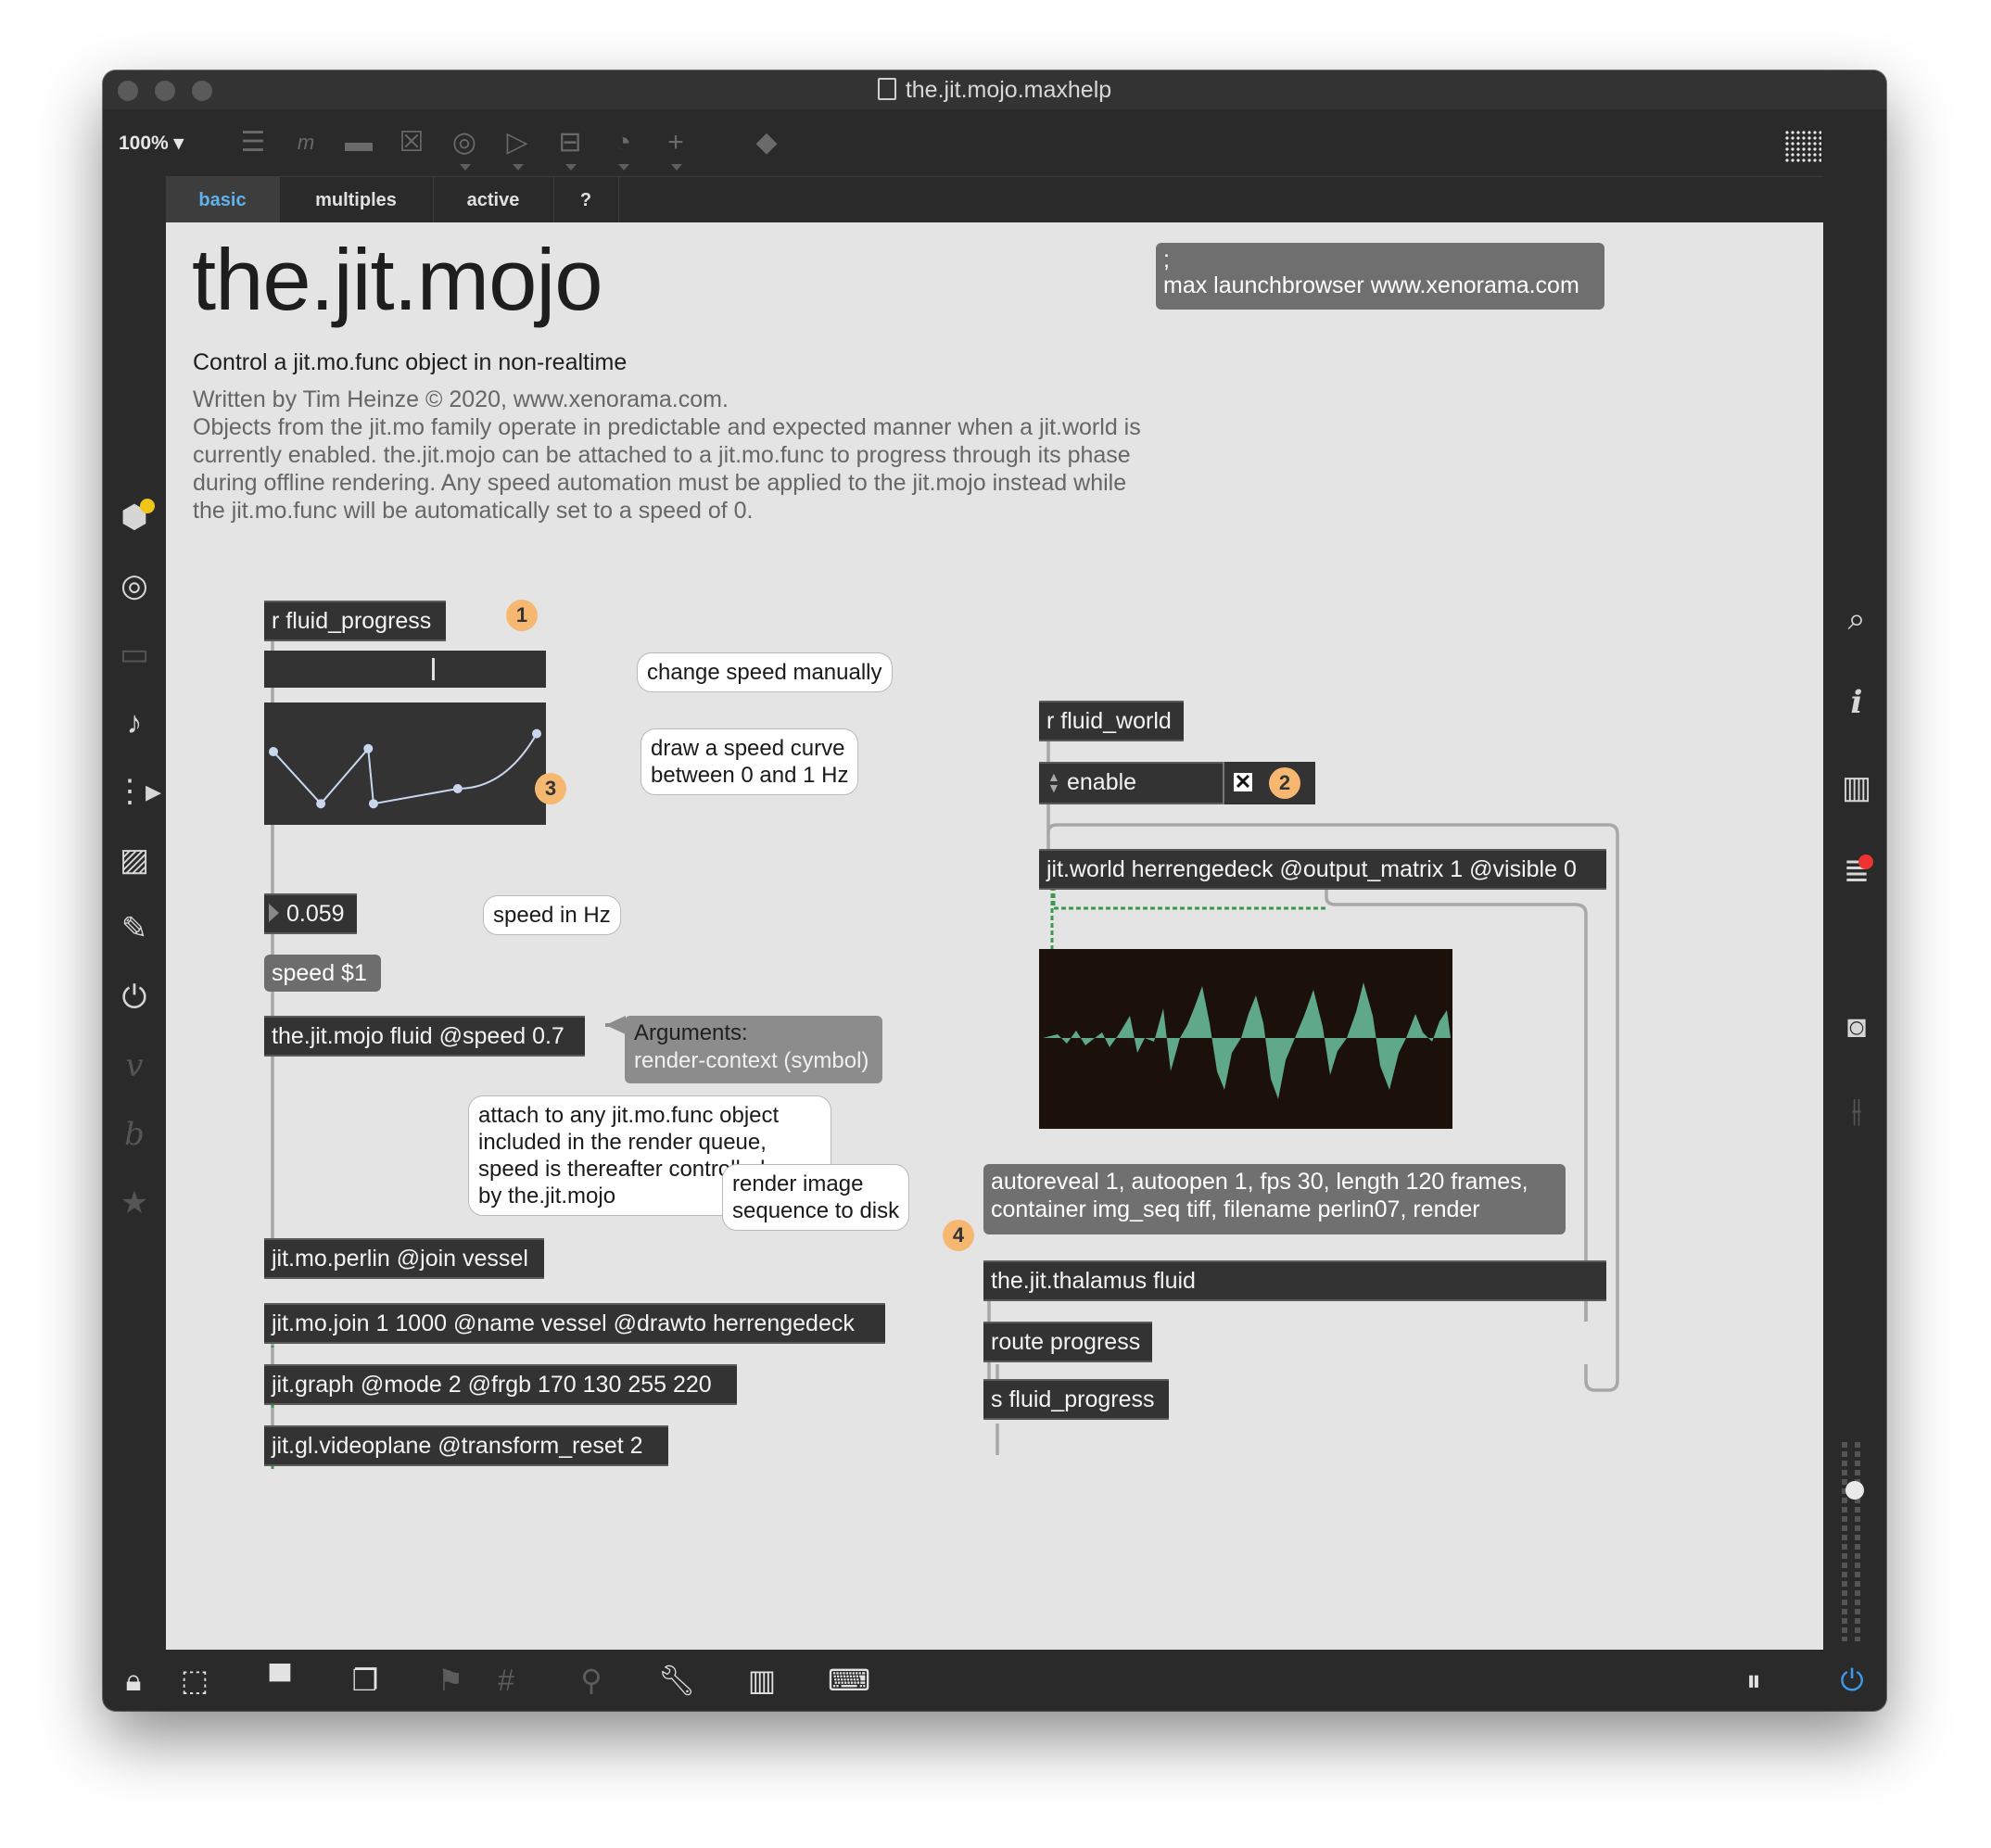 The width and height of the screenshot is (1991, 1848). I want to click on search-icon: ⌕, so click(1856, 619).